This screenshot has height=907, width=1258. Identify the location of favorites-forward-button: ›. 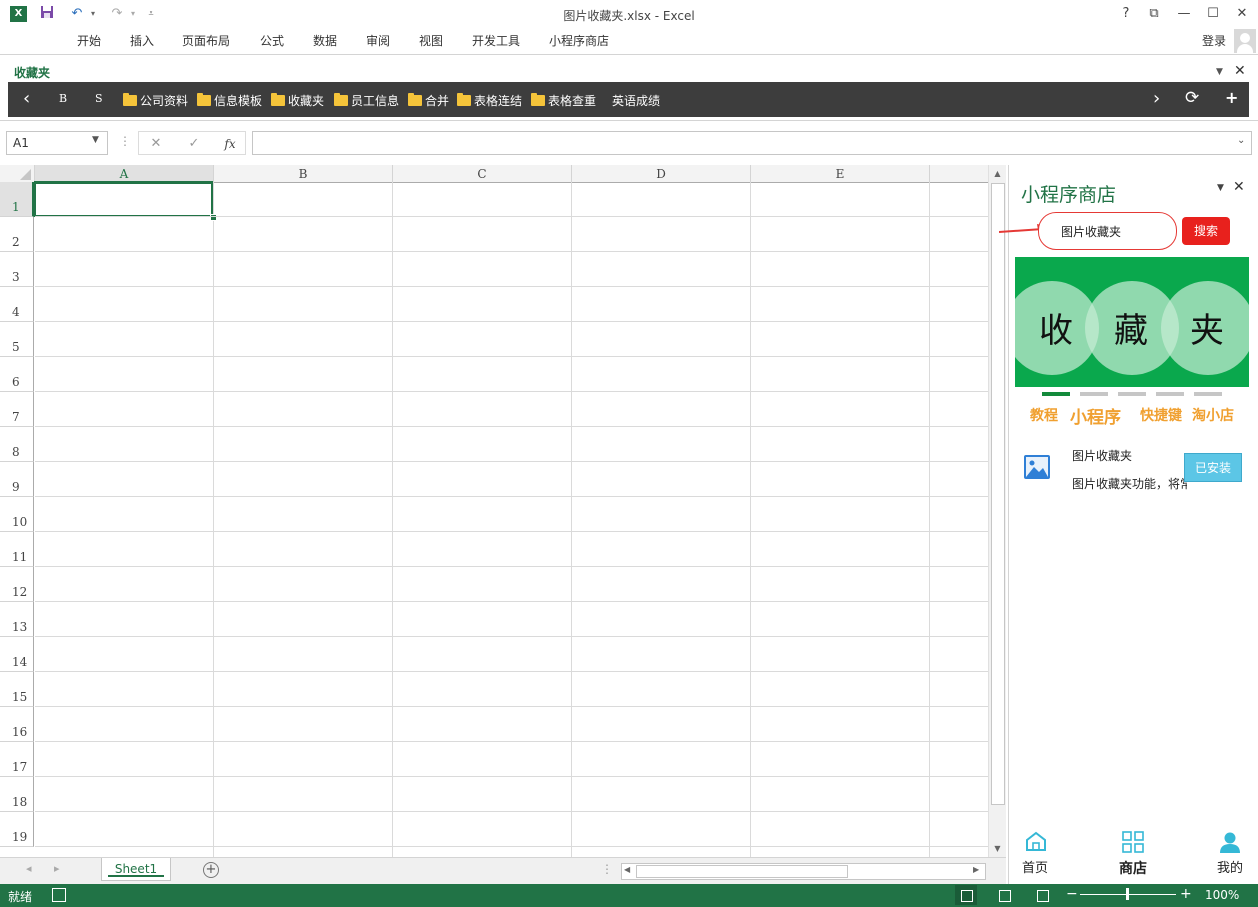
(1156, 98).